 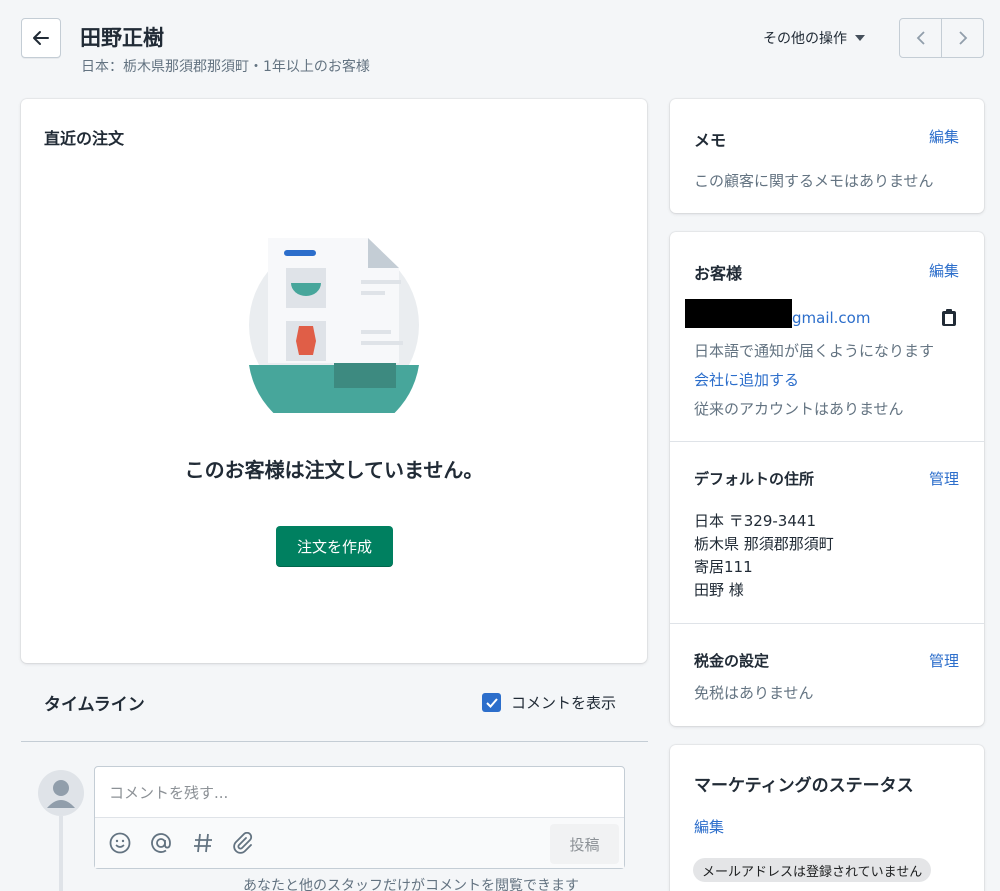 I want to click on avatar-icon, so click(x=61, y=794).